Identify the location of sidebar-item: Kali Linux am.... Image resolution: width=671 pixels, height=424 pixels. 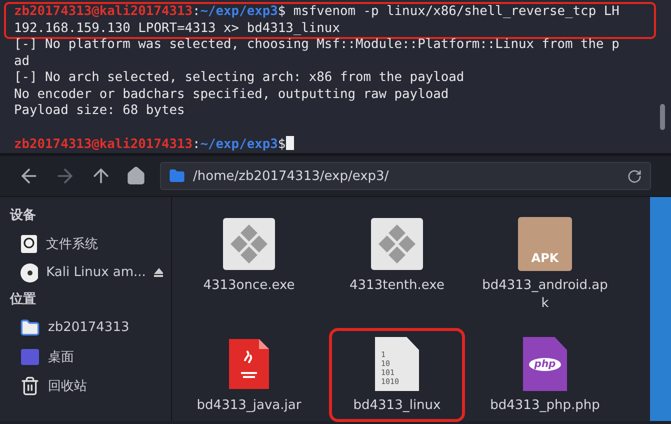
(90, 272).